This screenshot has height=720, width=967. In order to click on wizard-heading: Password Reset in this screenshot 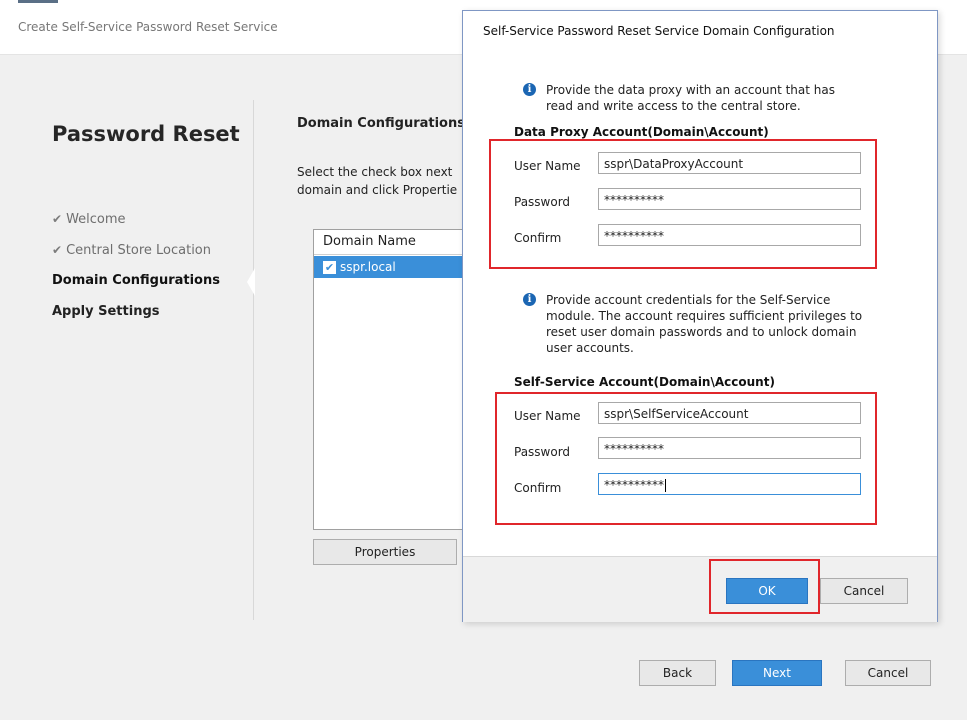, I will do `click(146, 134)`.